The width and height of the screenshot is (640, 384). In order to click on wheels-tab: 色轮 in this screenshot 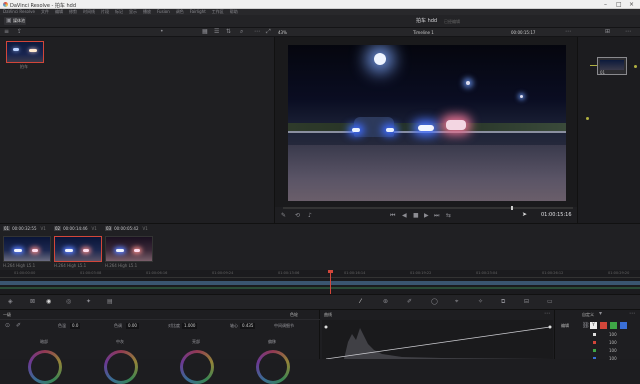, I will do `click(294, 315)`.